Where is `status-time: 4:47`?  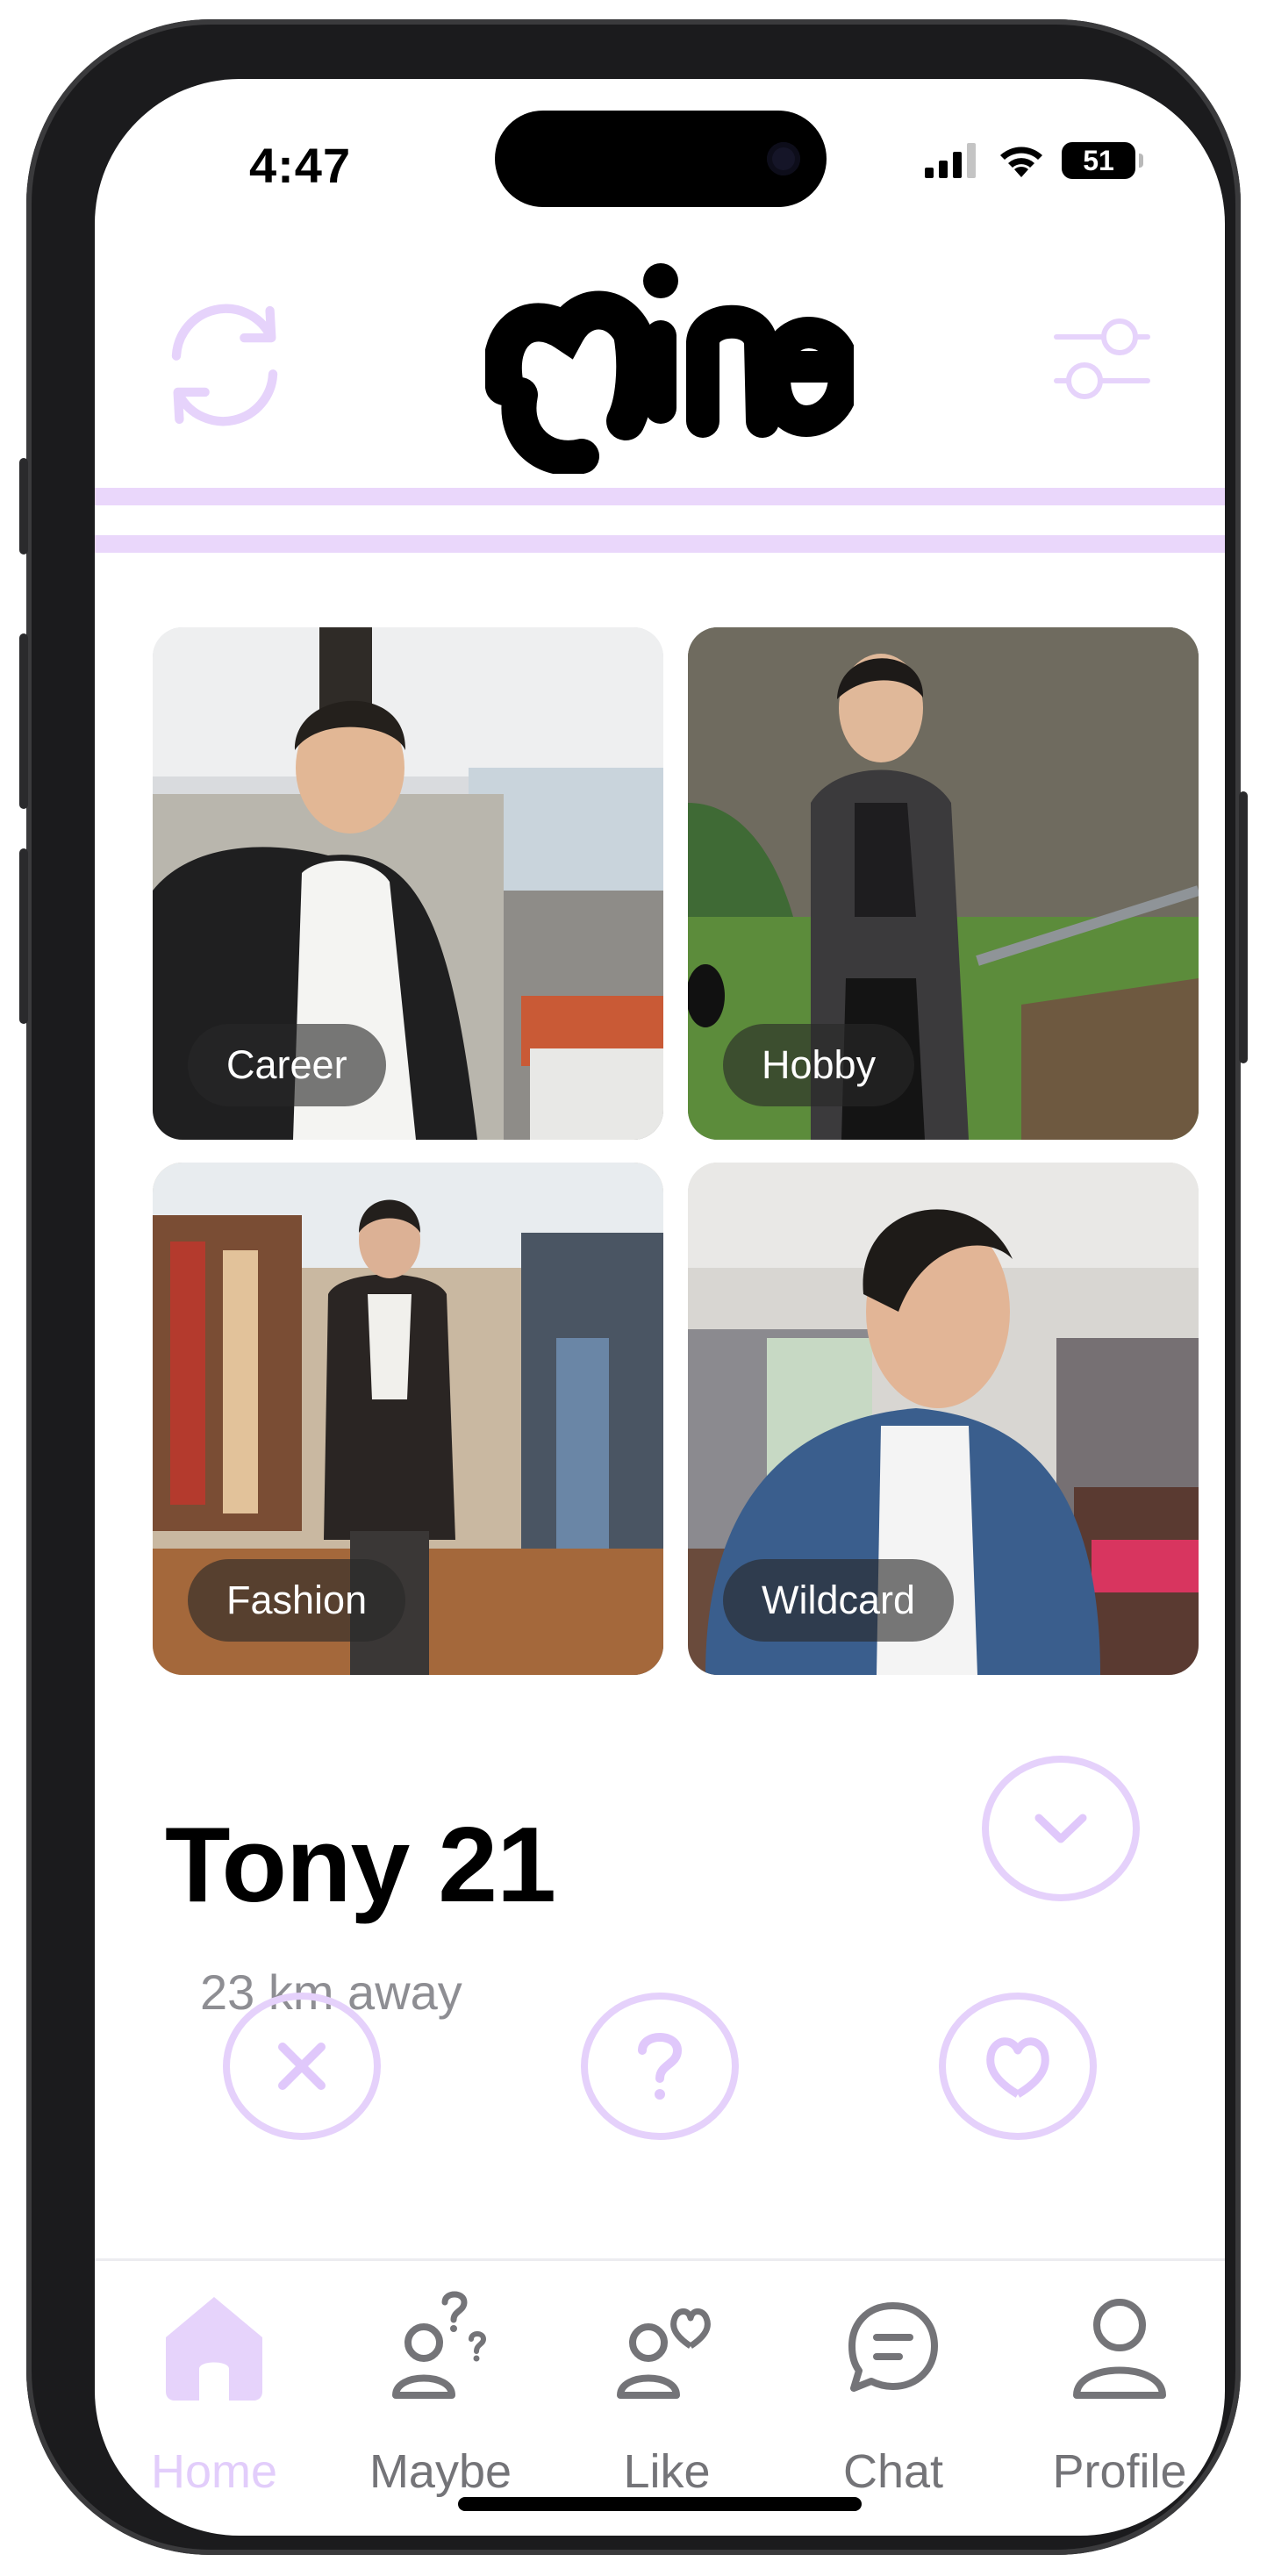 status-time: 4:47 is located at coordinates (300, 165).